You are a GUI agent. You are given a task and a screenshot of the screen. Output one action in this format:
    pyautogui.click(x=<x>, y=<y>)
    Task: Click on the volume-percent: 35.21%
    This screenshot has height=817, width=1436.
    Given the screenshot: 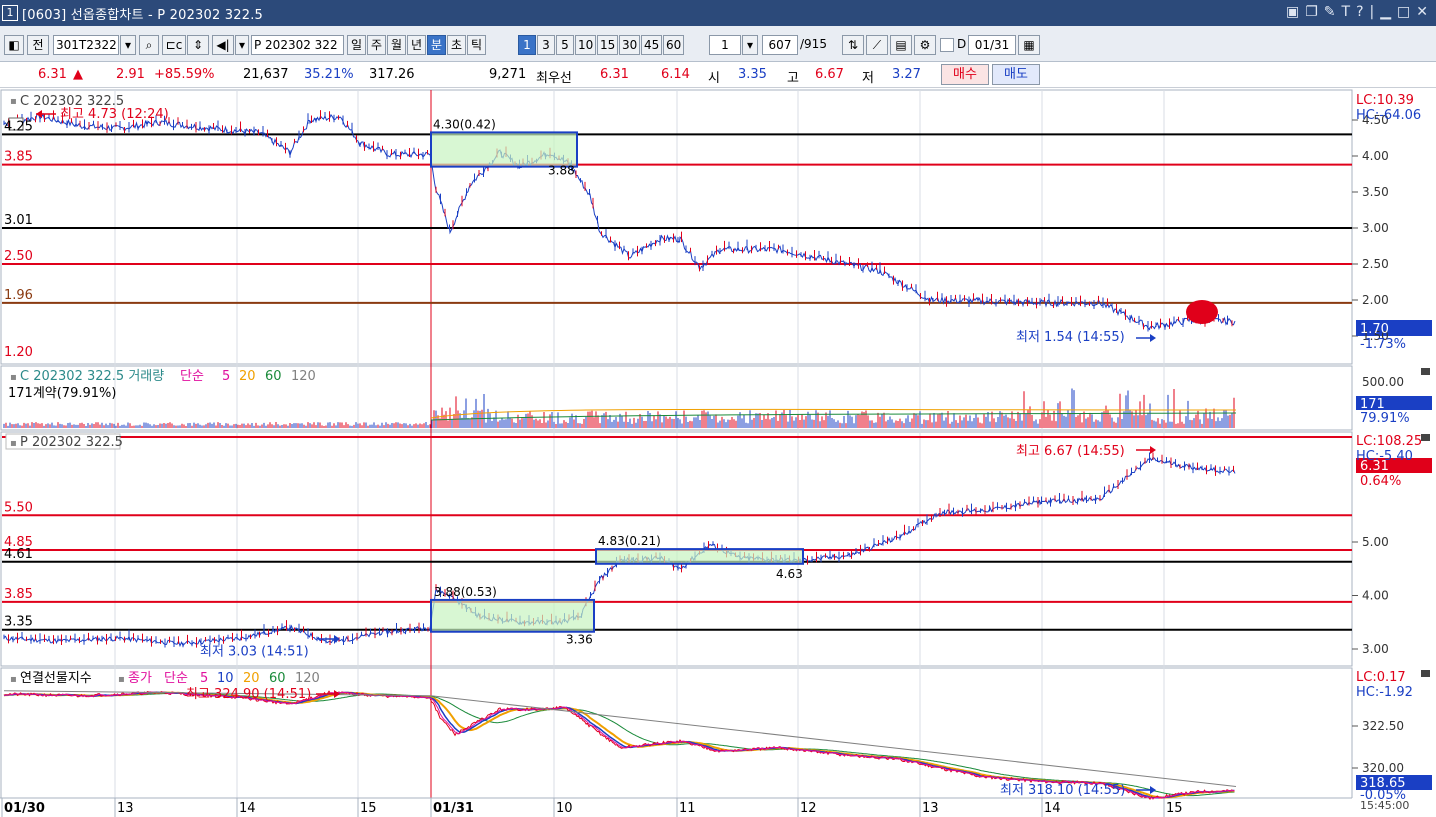 What is the action you would take?
    pyautogui.click(x=329, y=74)
    